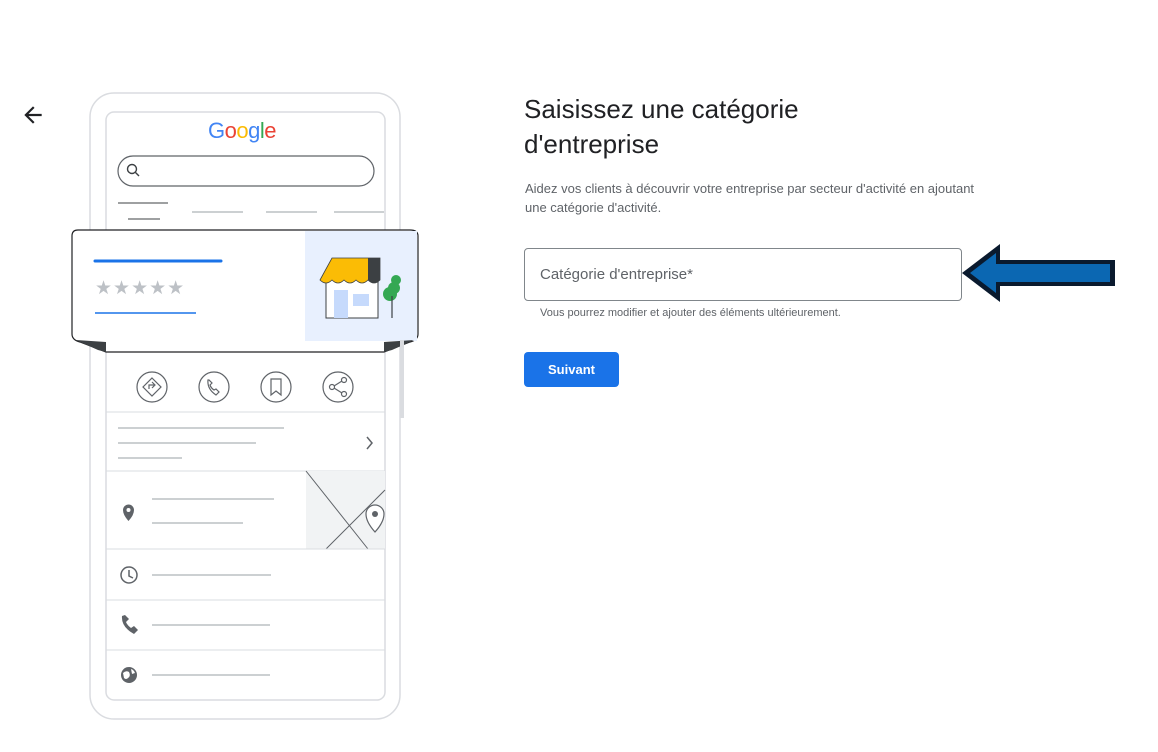  I want to click on business-category-field, so click(743, 274).